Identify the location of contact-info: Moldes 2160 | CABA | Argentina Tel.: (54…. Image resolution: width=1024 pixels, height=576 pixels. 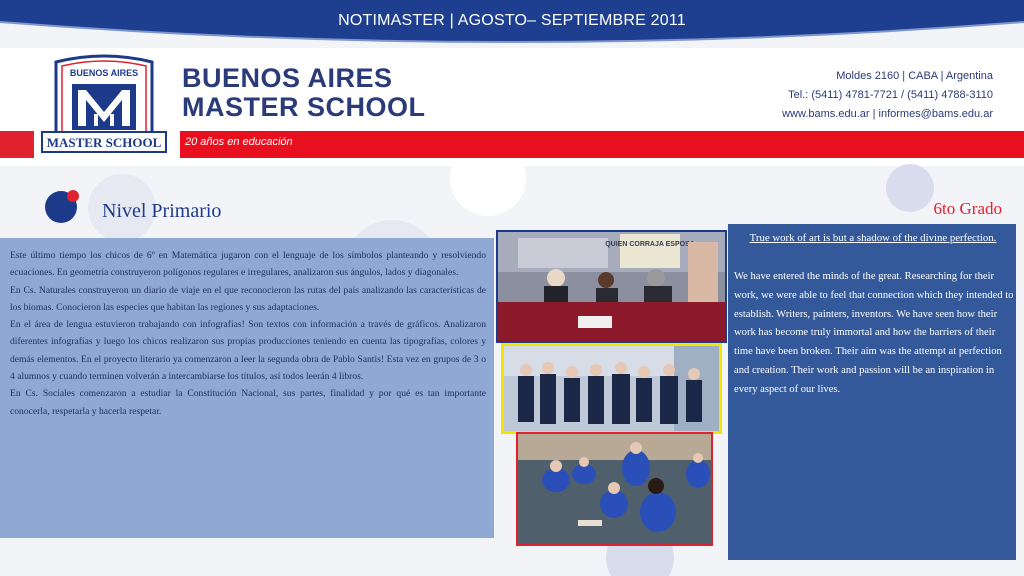
(887, 95).